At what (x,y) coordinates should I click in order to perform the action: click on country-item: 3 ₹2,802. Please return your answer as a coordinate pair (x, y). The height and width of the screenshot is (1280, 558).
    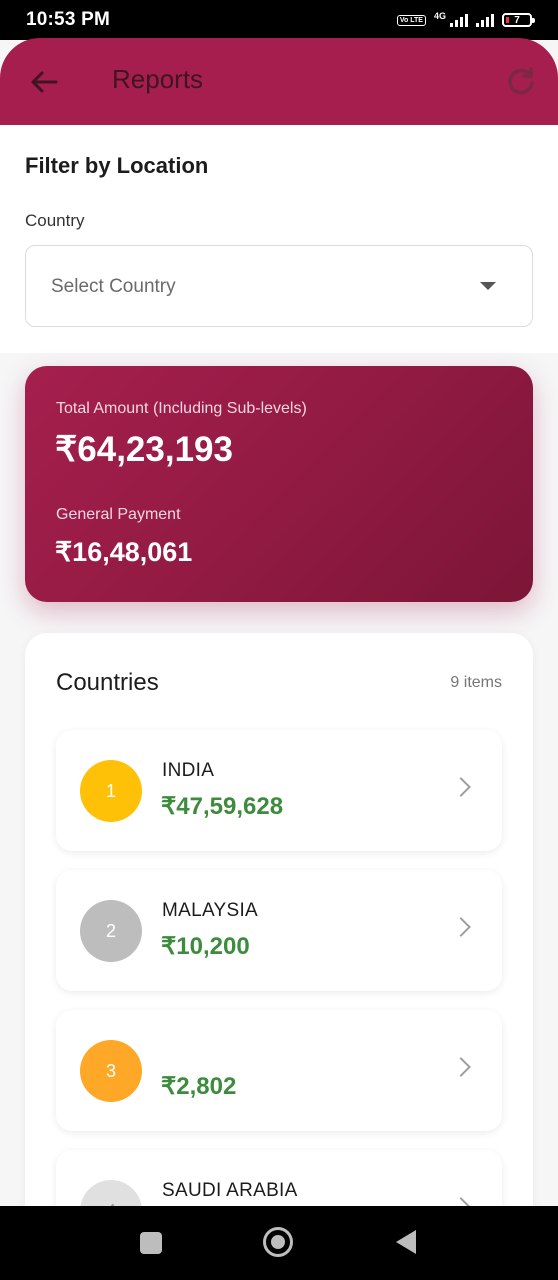
    Looking at the image, I should click on (279, 1070).